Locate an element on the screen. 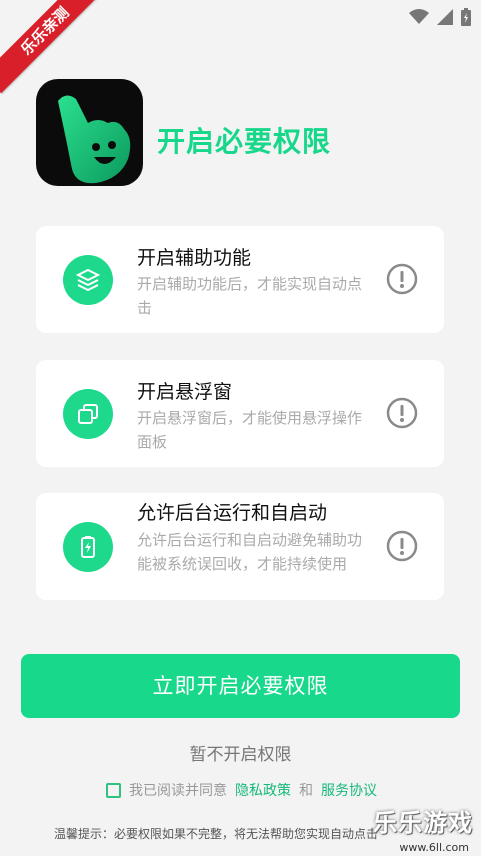 This screenshot has width=481, height=856. agreement-prefix: 我已阅读并同意 is located at coordinates (178, 791).